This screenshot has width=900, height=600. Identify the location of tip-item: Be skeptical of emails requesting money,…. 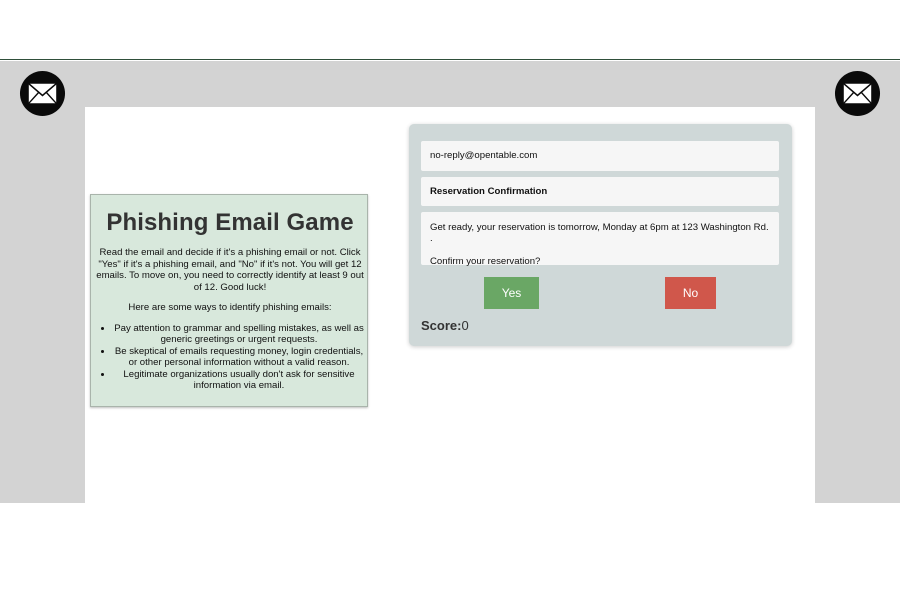
(239, 357).